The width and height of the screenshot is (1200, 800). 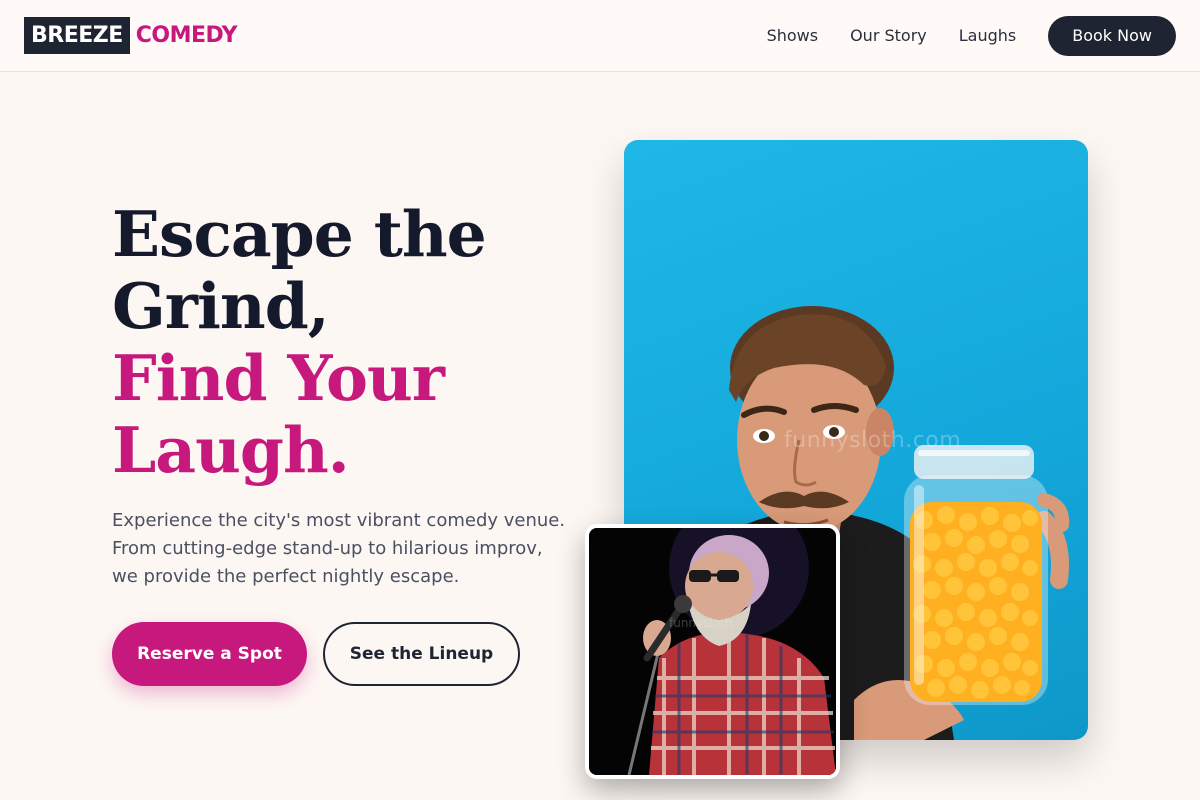 What do you see at coordinates (299, 234) in the screenshot?
I see `hero-title-line-1: Escape the` at bounding box center [299, 234].